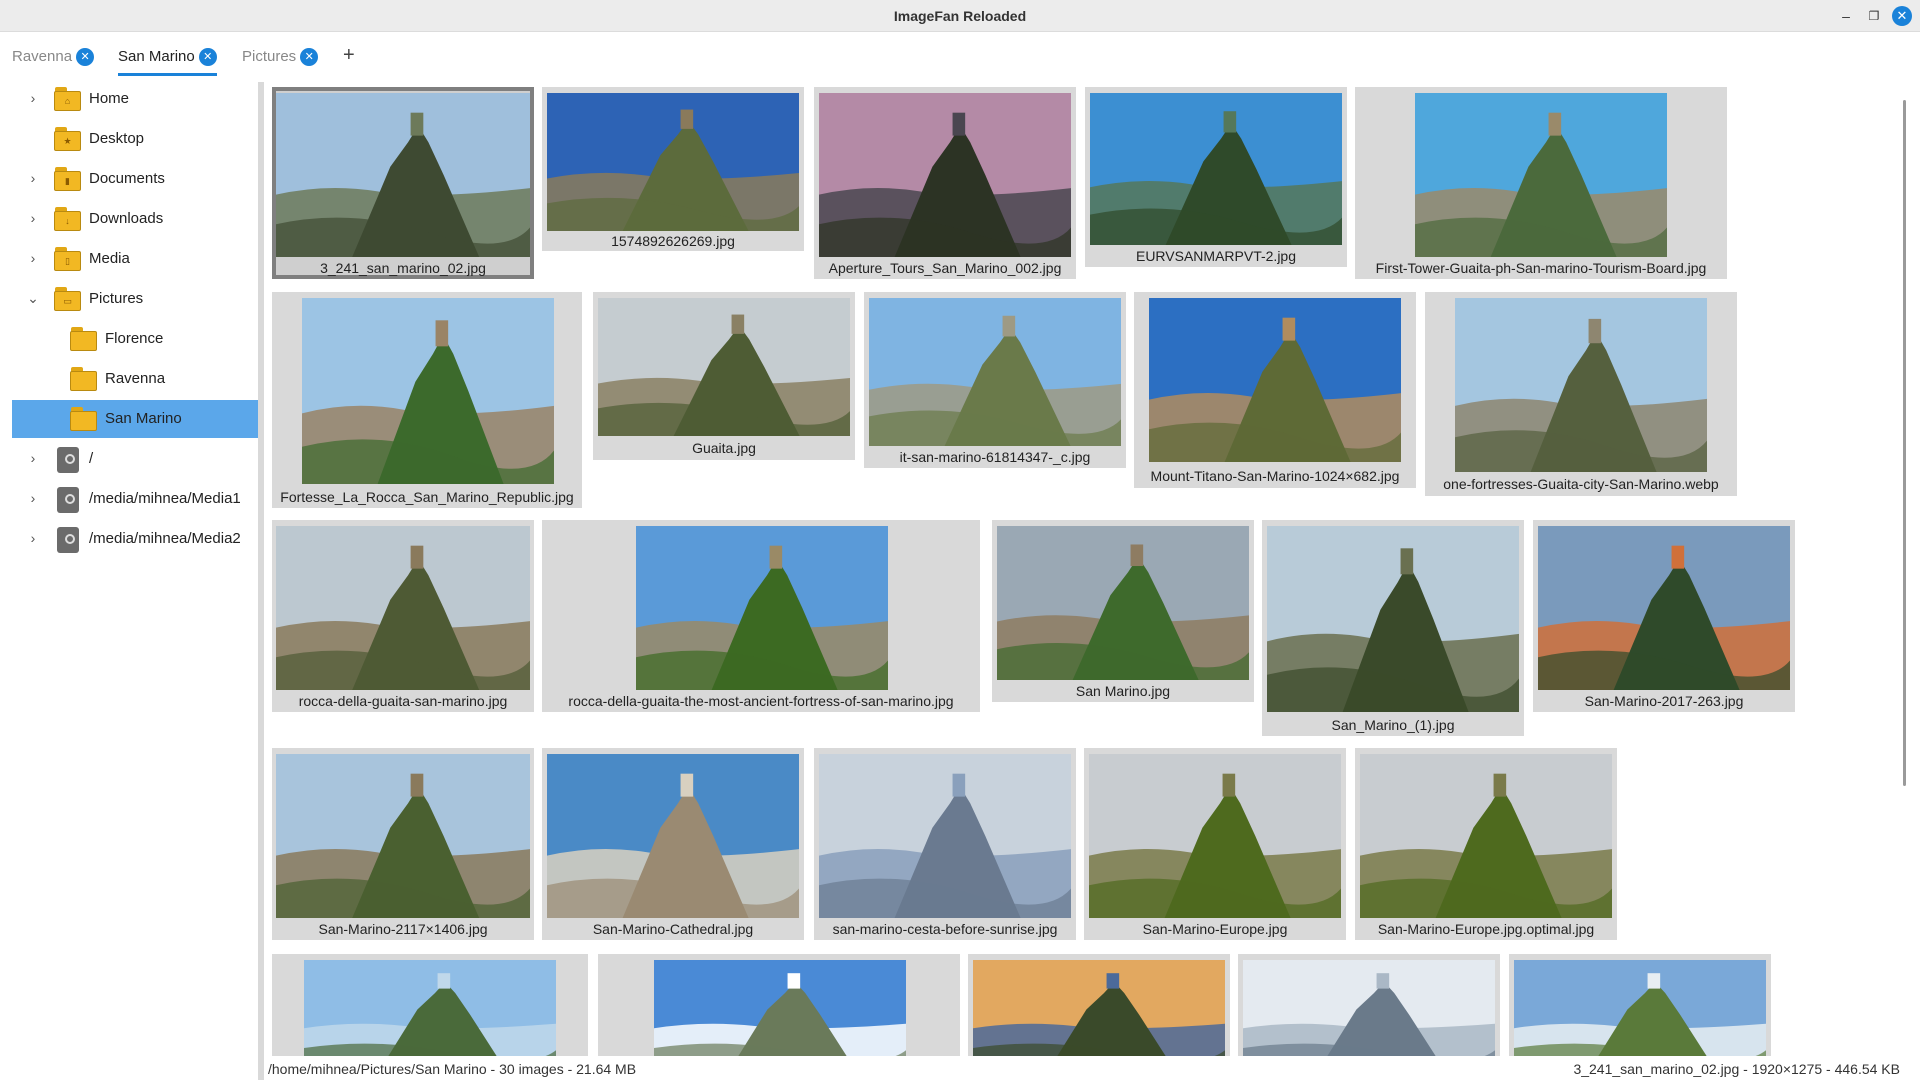 Image resolution: width=1920 pixels, height=1080 pixels. What do you see at coordinates (280, 59) in the screenshot?
I see `tab-pictures: Pictures ✕` at bounding box center [280, 59].